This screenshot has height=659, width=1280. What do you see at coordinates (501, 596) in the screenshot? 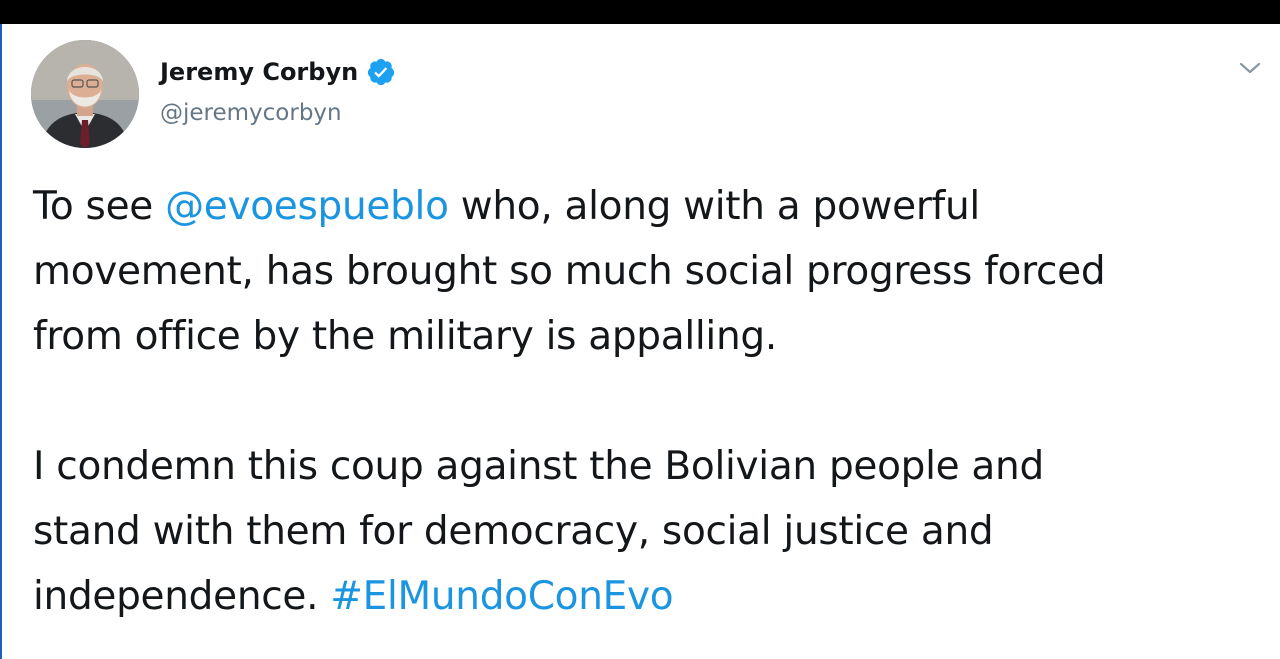
I see `hashtag-link: #ElMundoConEvo` at bounding box center [501, 596].